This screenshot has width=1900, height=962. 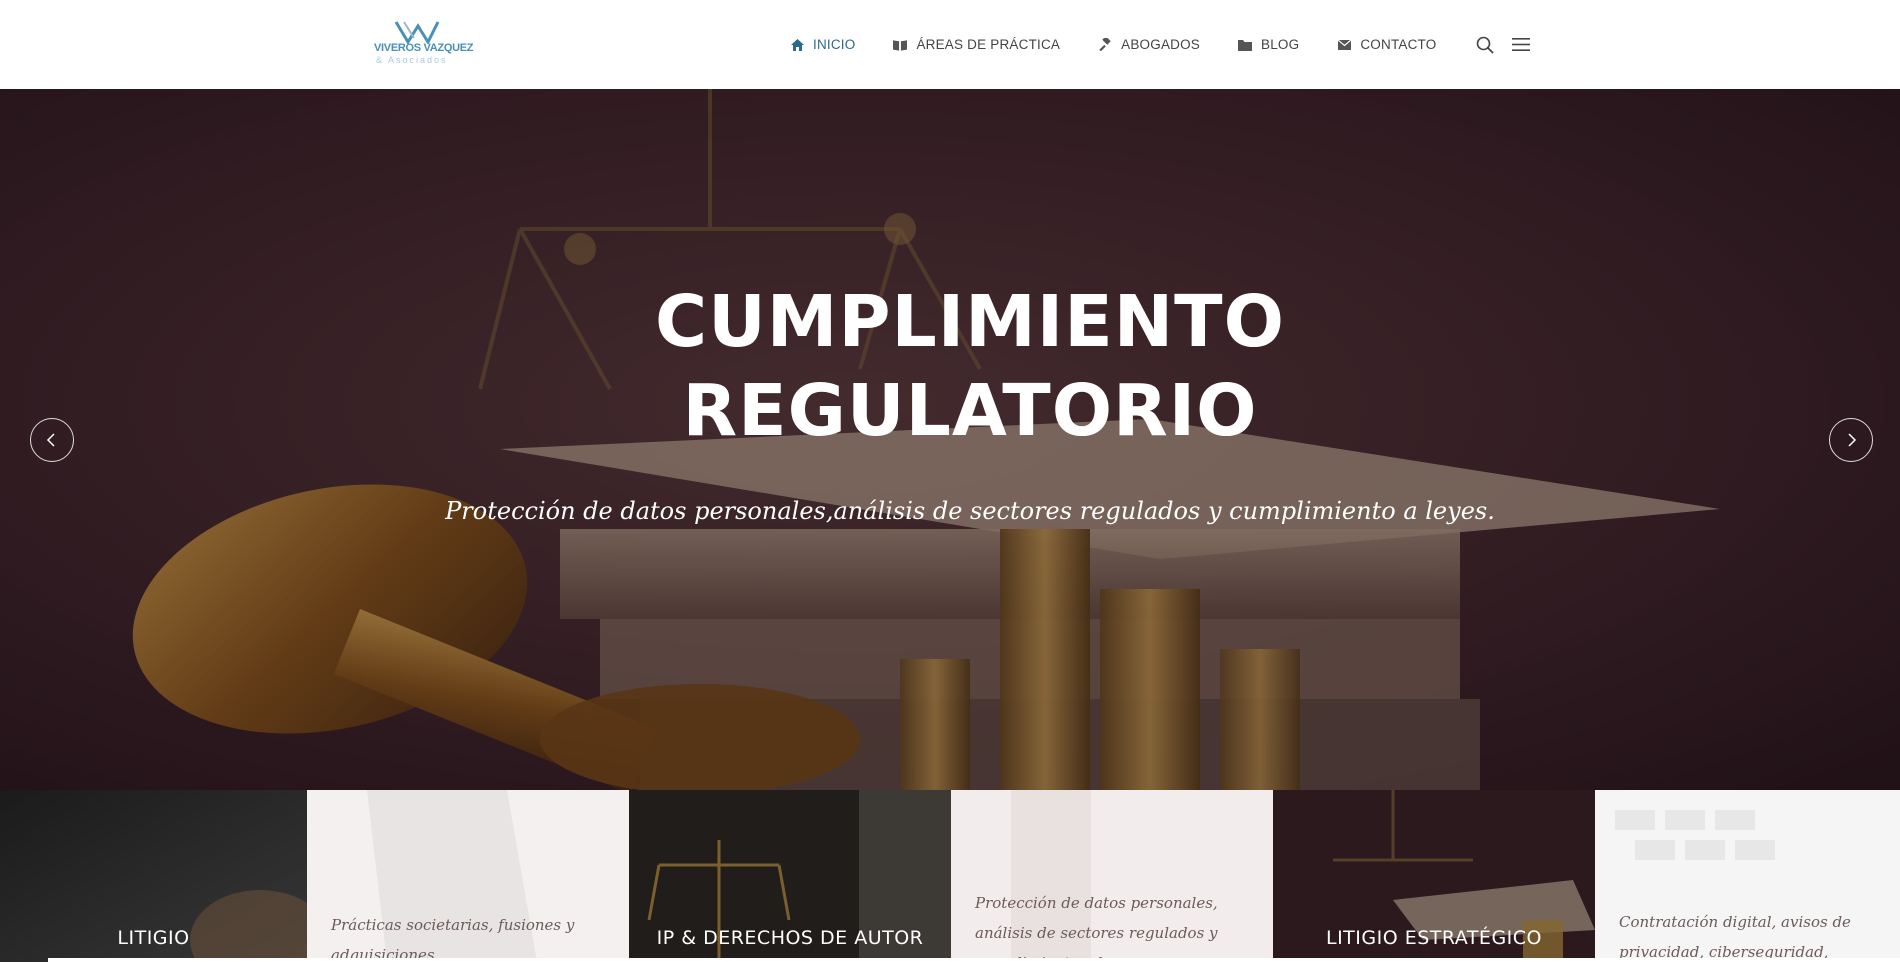 What do you see at coordinates (900, 45) in the screenshot?
I see `book-icon` at bounding box center [900, 45].